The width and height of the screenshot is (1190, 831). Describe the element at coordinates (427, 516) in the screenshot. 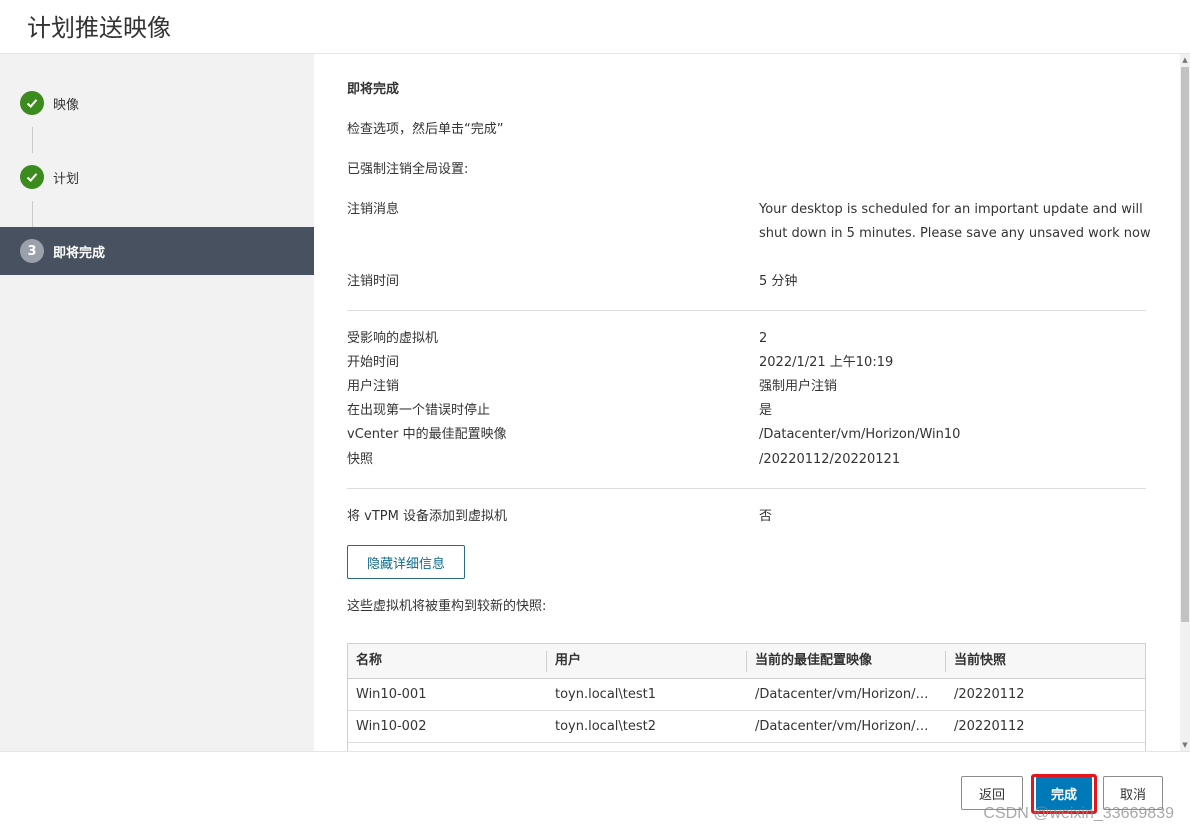

I see `vtpm-label: 将 vTPM 设备添加到虚拟机` at that location.